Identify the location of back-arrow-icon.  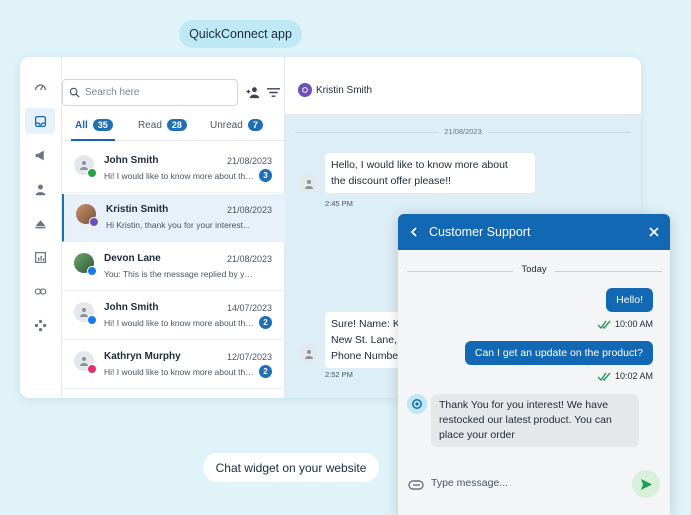
(414, 232).